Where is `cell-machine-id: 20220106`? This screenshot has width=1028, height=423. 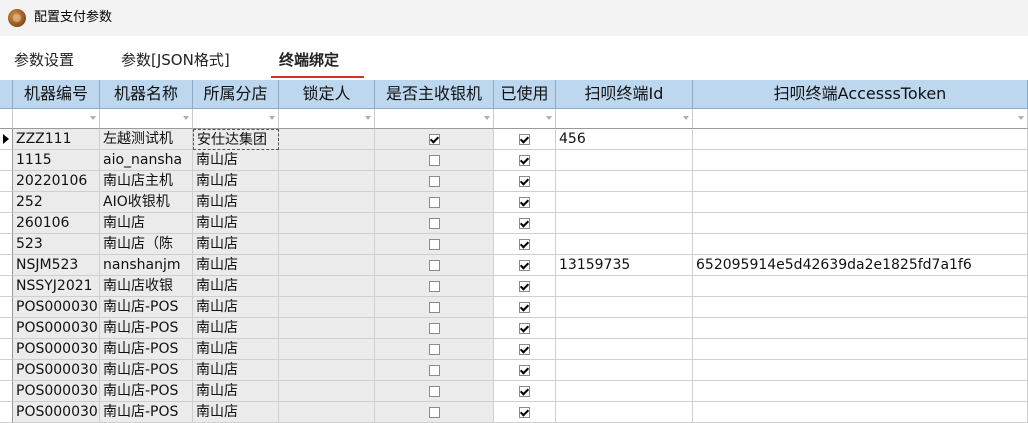 cell-machine-id: 20220106 is located at coordinates (56, 181).